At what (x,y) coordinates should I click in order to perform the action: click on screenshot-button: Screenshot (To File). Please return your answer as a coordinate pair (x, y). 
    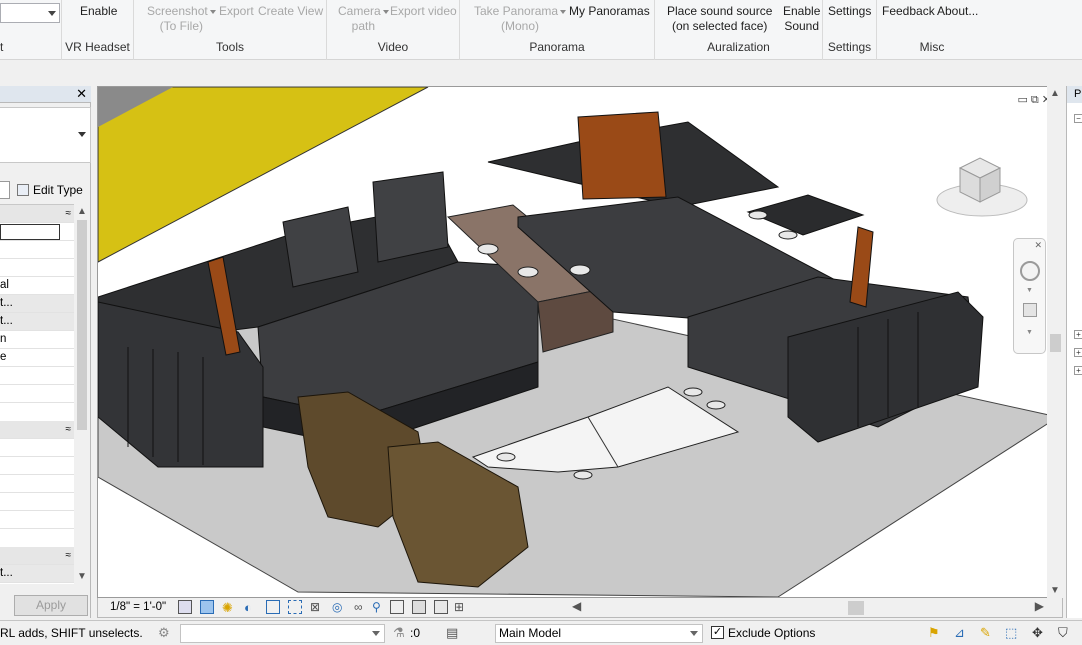
    Looking at the image, I should click on (181, 19).